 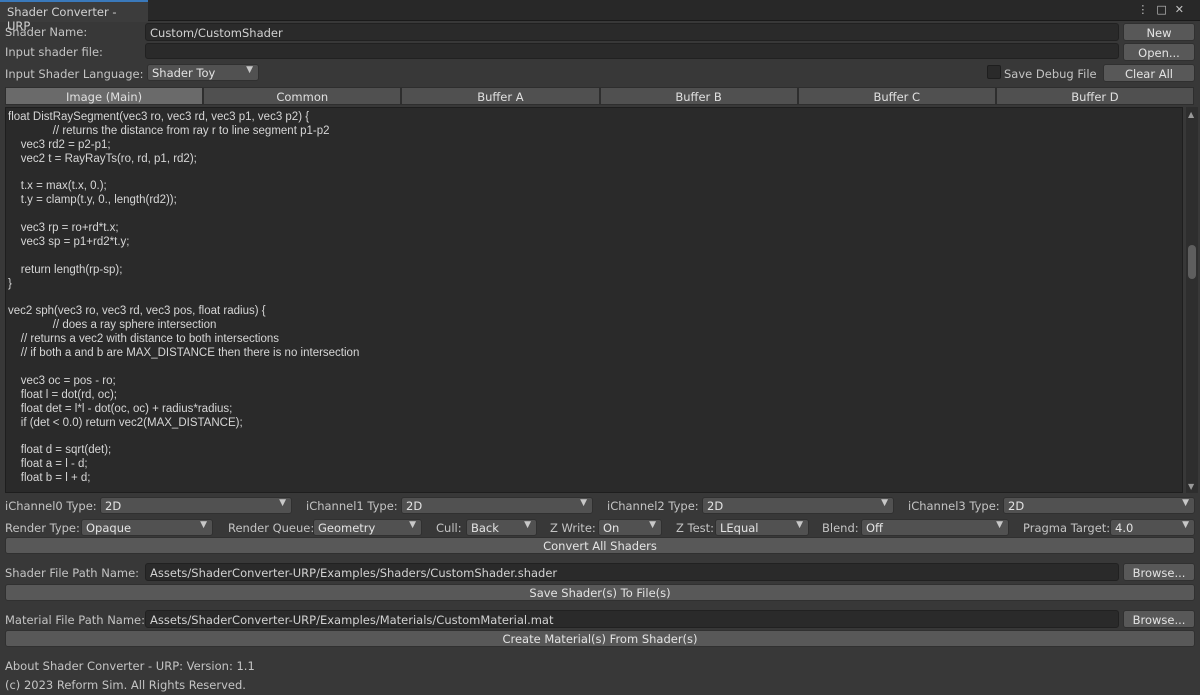 What do you see at coordinates (1192, 262) in the screenshot?
I see `scrollbar-thumb` at bounding box center [1192, 262].